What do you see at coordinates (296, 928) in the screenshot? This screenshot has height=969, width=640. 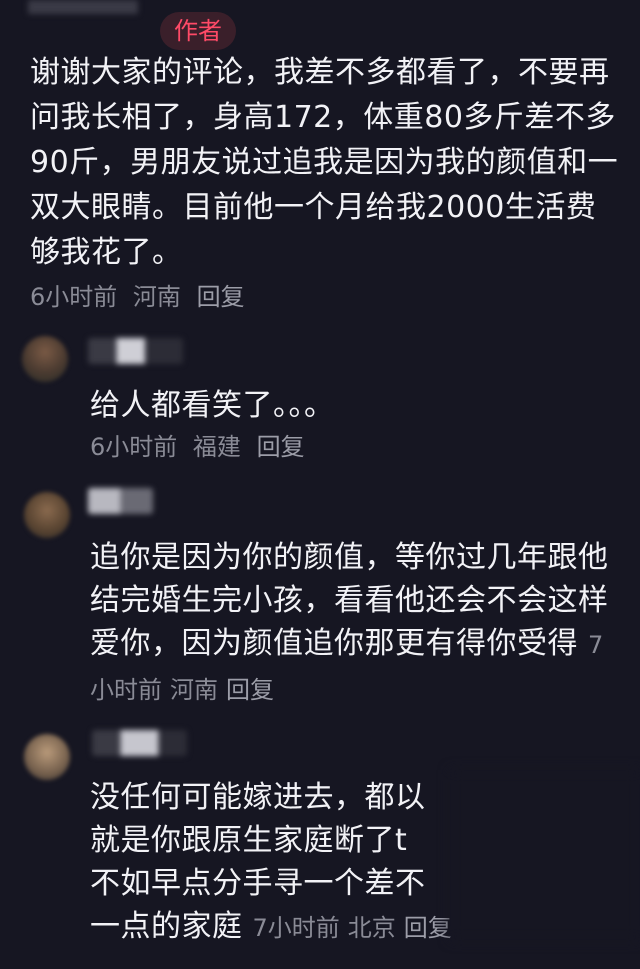 I see `comment-time: 7小时前` at bounding box center [296, 928].